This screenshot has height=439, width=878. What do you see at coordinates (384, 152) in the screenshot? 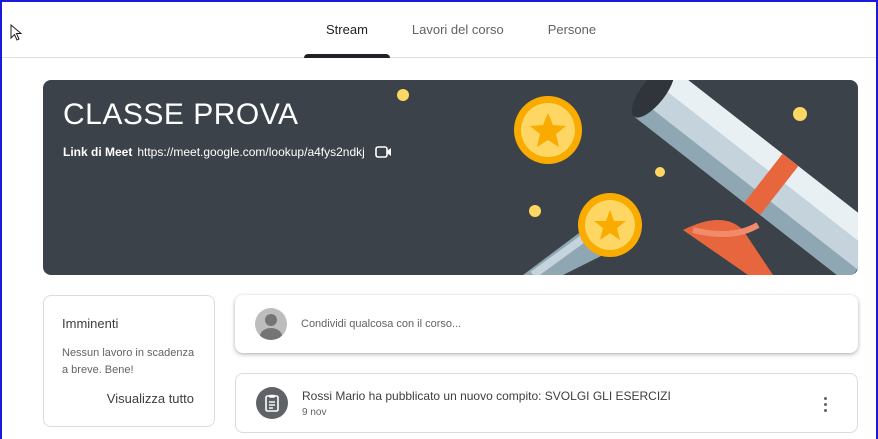
I see `video-camera-icon` at bounding box center [384, 152].